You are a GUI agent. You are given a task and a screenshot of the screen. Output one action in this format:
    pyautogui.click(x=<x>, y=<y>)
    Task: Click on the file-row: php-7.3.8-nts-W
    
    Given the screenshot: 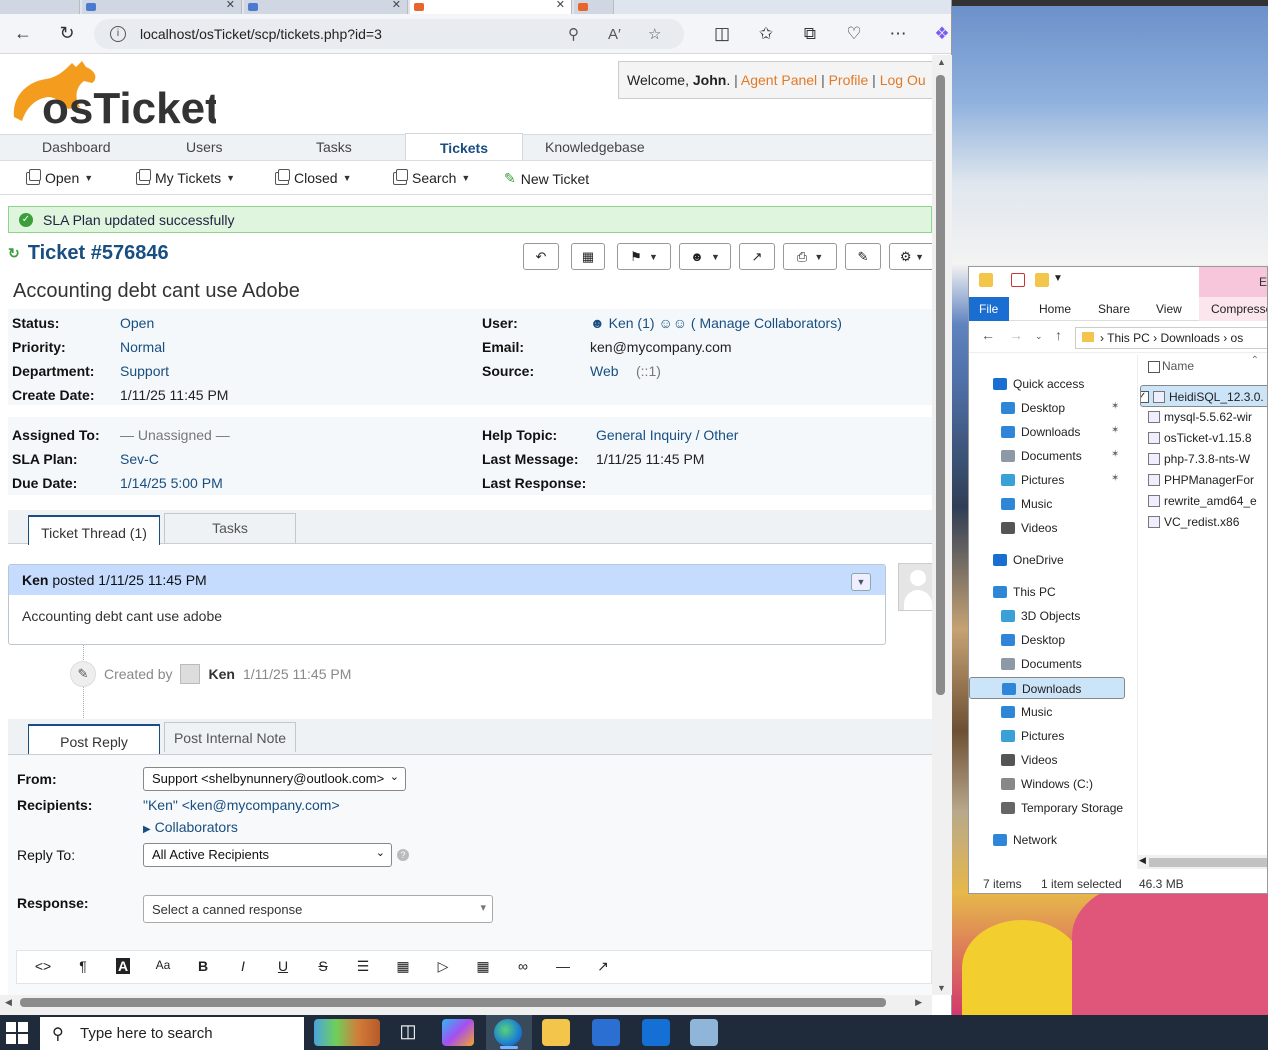 What is the action you would take?
    pyautogui.click(x=1203, y=459)
    